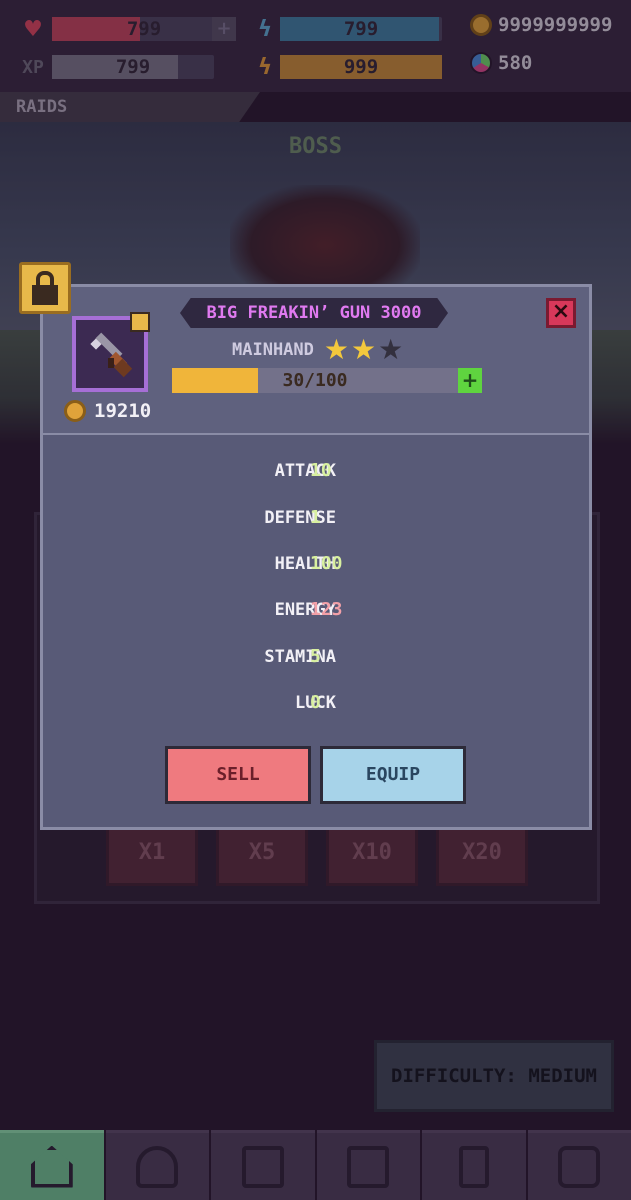 This screenshot has width=631, height=1200. I want to click on equip-button: EQUIP, so click(393, 775).